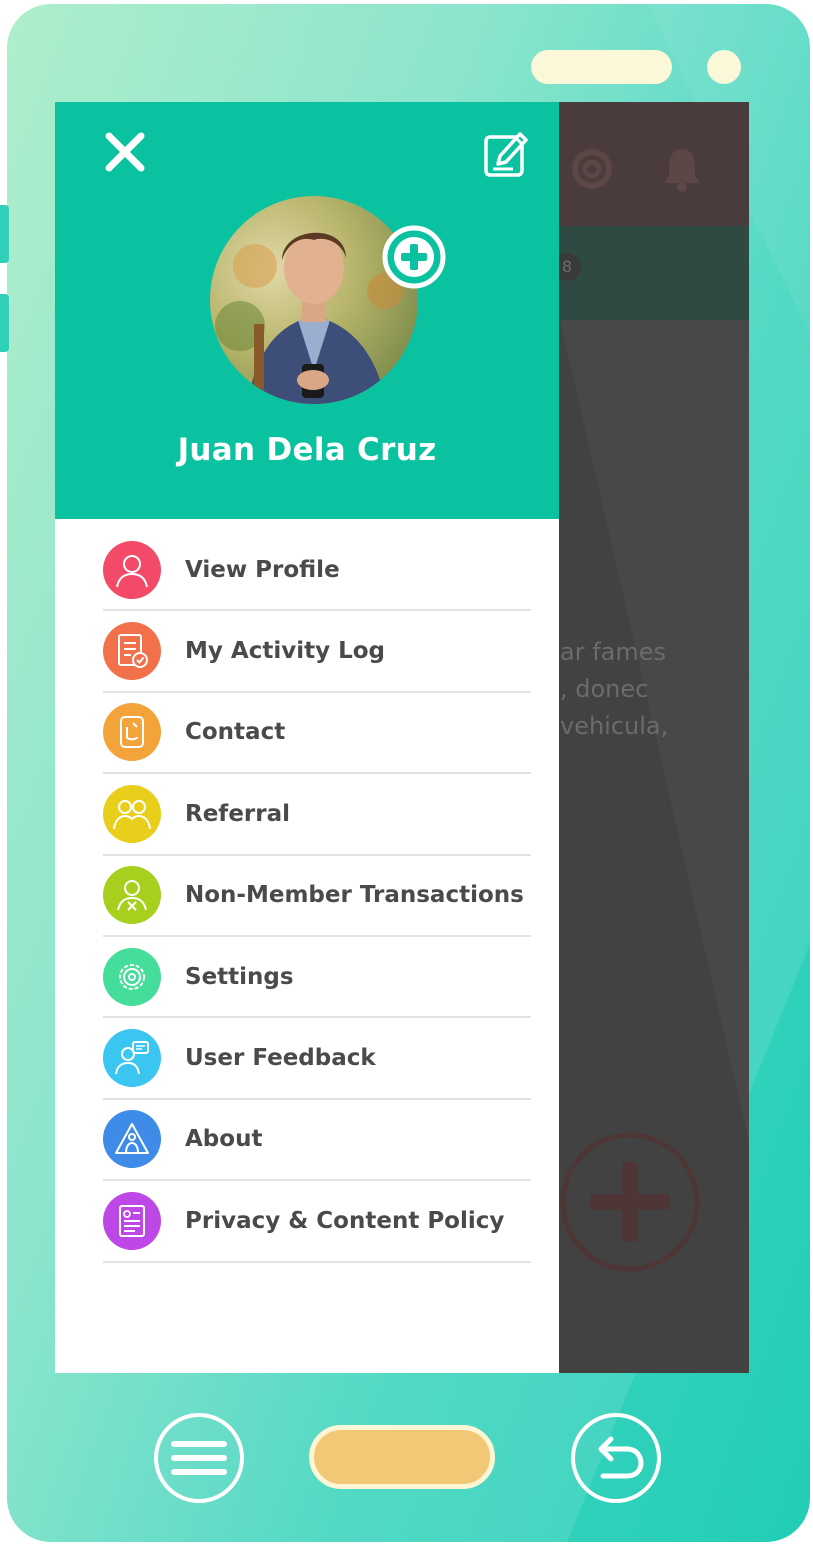  Describe the element at coordinates (317, 978) in the screenshot. I see `menu-item-settings: Settings` at that location.